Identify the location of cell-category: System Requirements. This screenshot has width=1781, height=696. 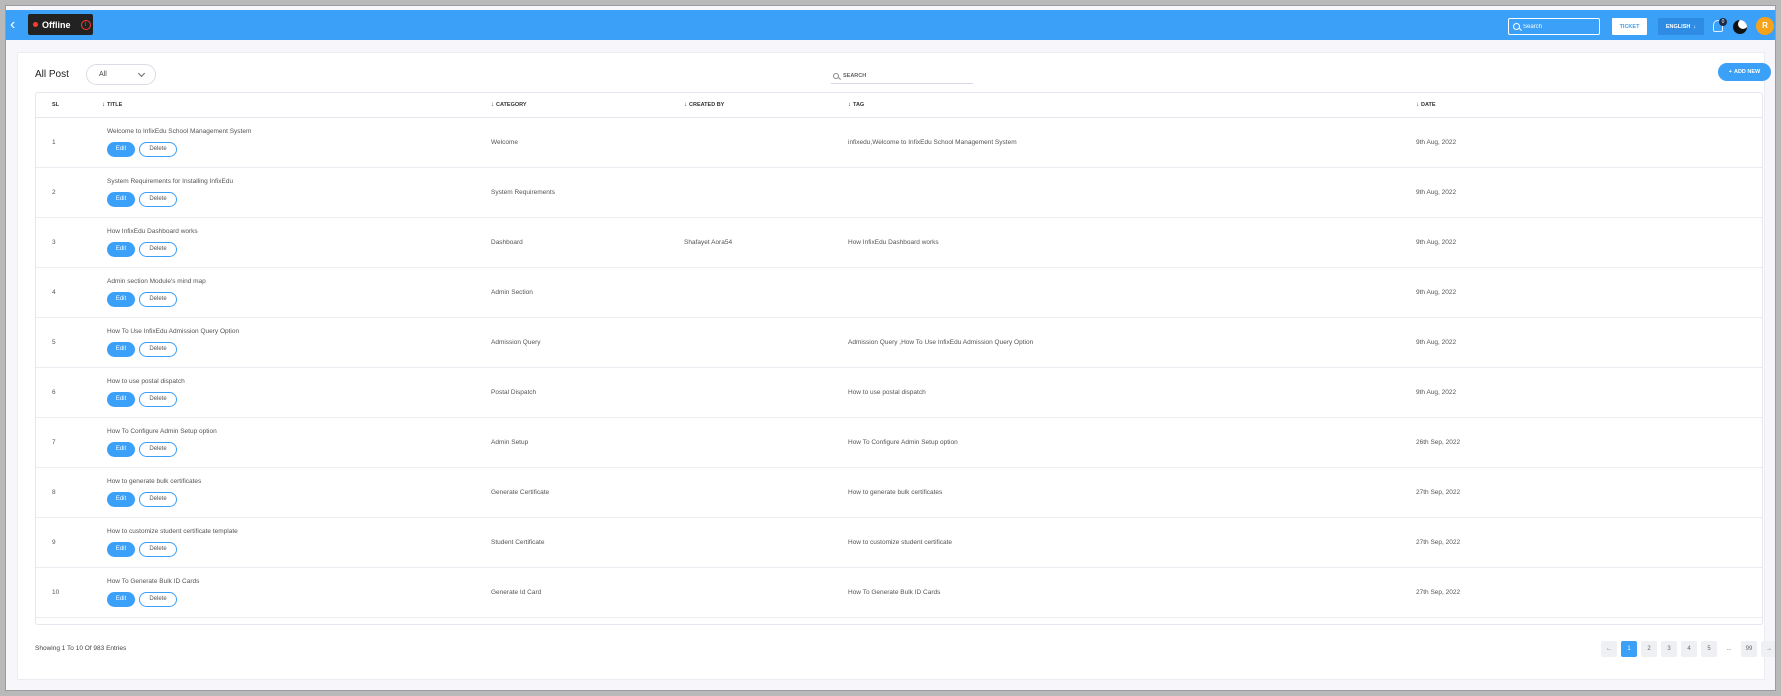
(523, 192).